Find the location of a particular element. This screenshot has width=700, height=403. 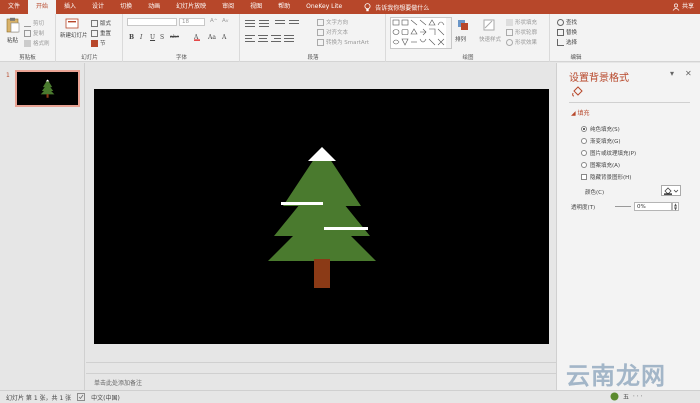

lightbulb-icon is located at coordinates (367, 6).